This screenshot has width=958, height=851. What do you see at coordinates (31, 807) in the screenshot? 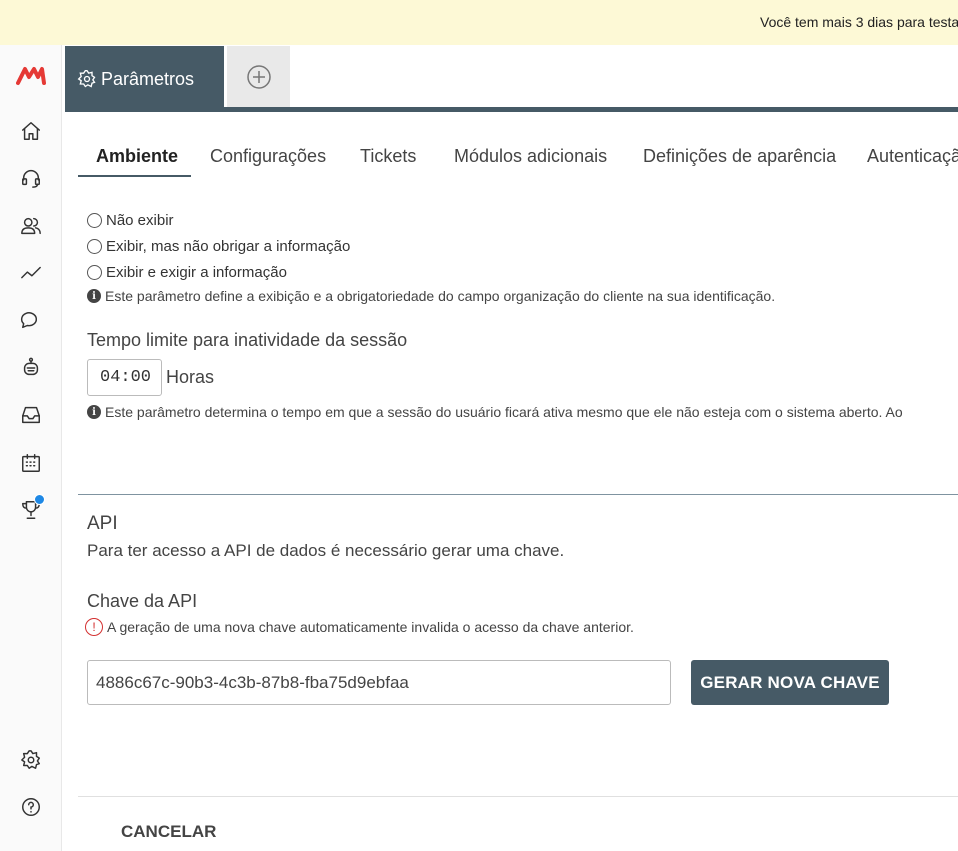
I see `help-icon` at bounding box center [31, 807].